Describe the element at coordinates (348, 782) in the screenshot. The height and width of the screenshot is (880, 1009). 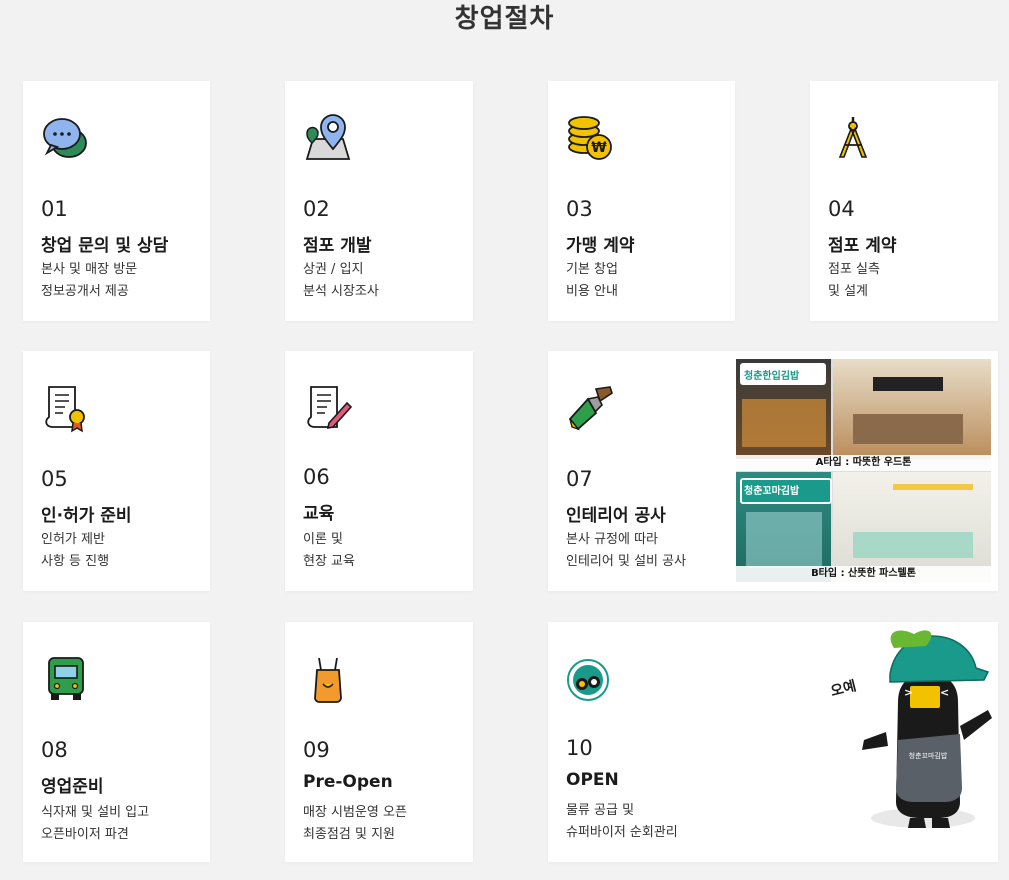
I see `step-title: Pre-Open` at that location.